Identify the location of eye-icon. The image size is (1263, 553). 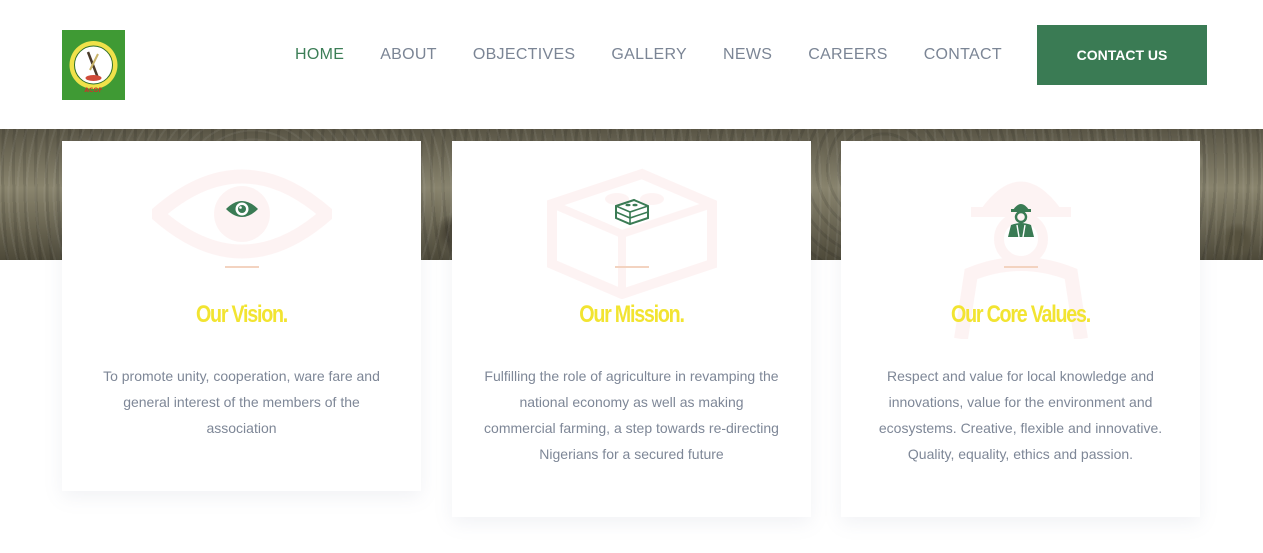
(242, 211).